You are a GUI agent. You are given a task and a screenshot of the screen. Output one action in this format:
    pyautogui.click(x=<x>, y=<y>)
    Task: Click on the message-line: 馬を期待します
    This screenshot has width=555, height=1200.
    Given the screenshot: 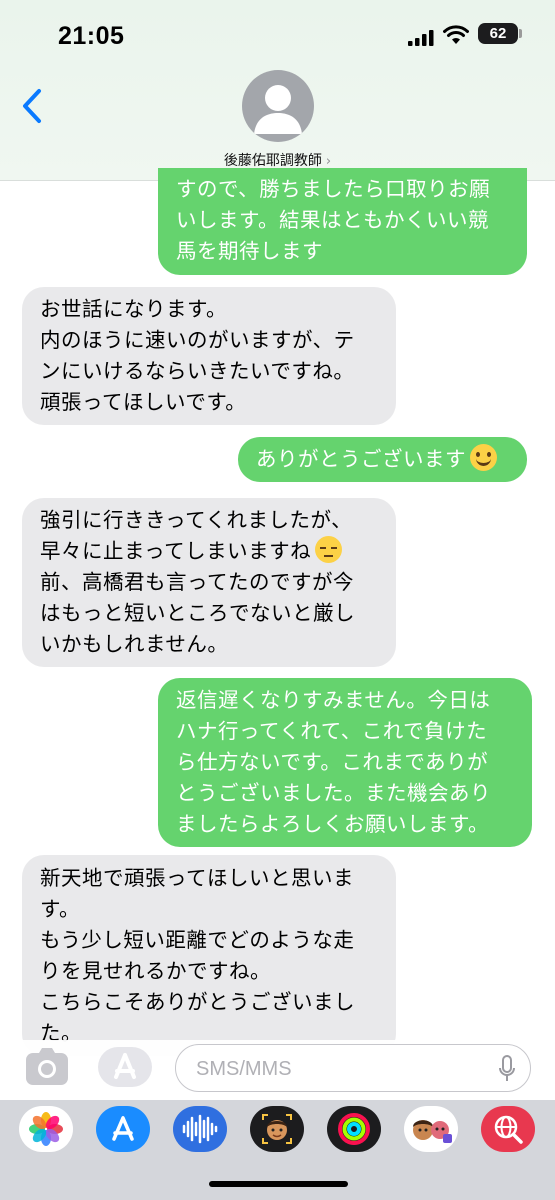 What is the action you would take?
    pyautogui.click(x=249, y=251)
    